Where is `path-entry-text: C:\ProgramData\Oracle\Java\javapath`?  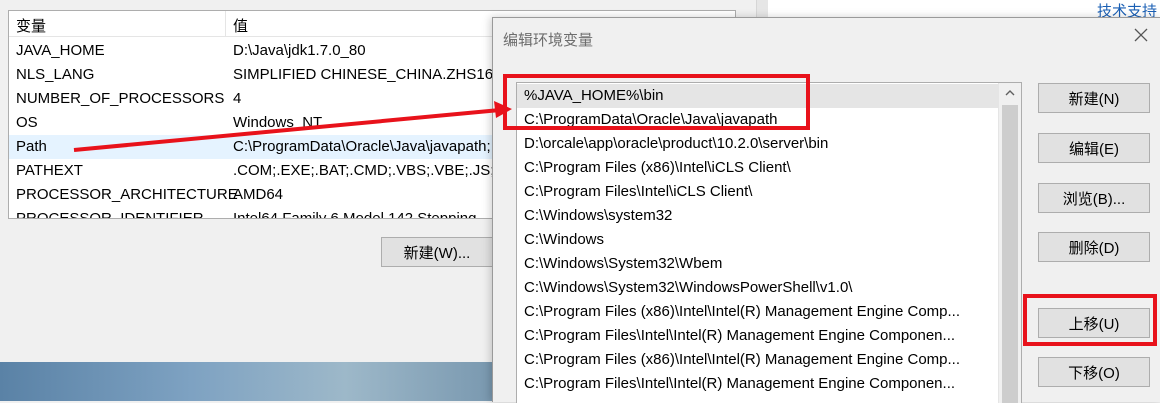 path-entry-text: C:\ProgramData\Oracle\Java\javapath is located at coordinates (651, 119).